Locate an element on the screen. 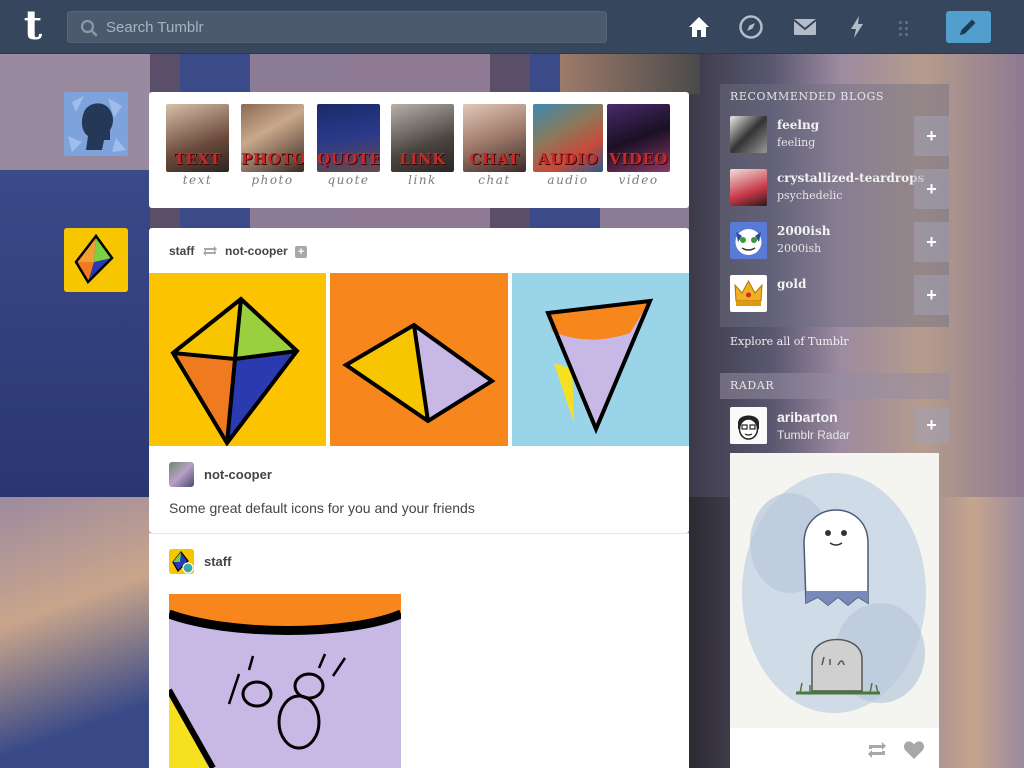 This screenshot has height=768, width=1024. post-image is located at coordinates (285, 681).